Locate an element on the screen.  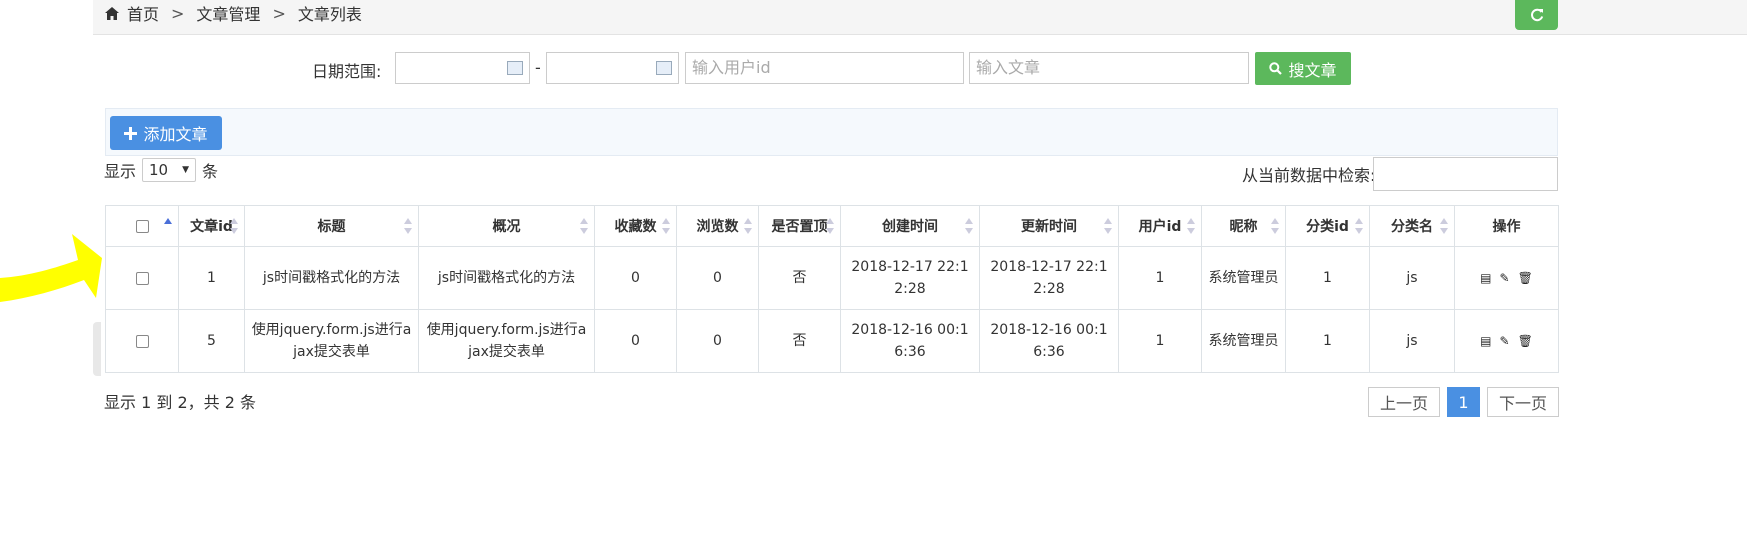
page-size-control: 显示 10 ▼ 条 is located at coordinates (161, 170).